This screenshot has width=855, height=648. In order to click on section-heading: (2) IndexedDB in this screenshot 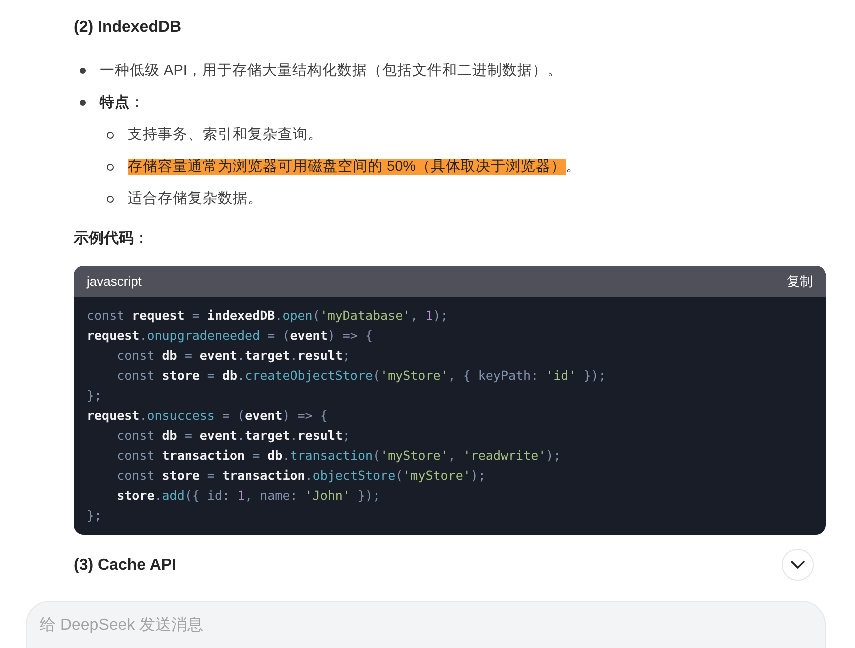, I will do `click(128, 28)`.